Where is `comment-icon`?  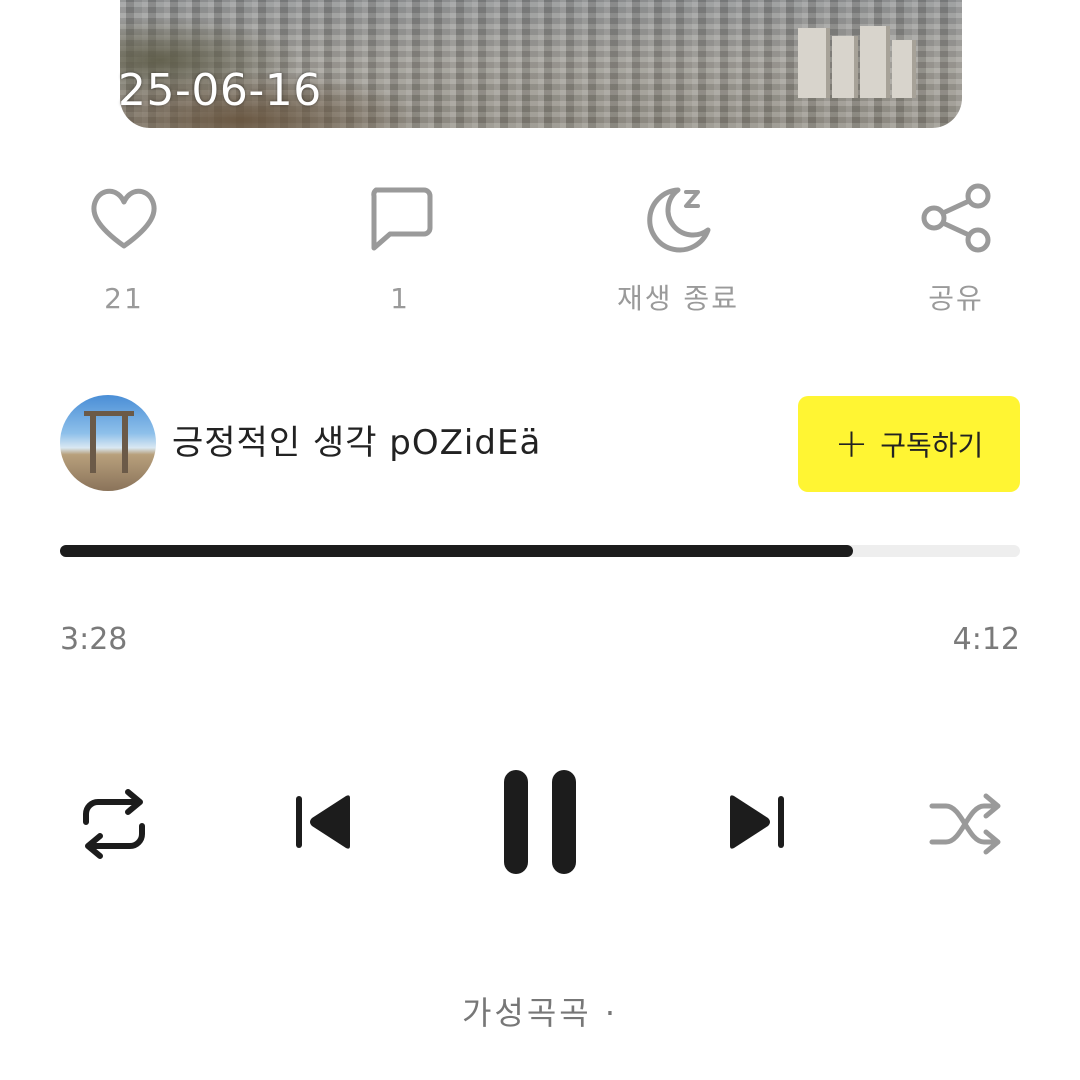 comment-icon is located at coordinates (400, 218).